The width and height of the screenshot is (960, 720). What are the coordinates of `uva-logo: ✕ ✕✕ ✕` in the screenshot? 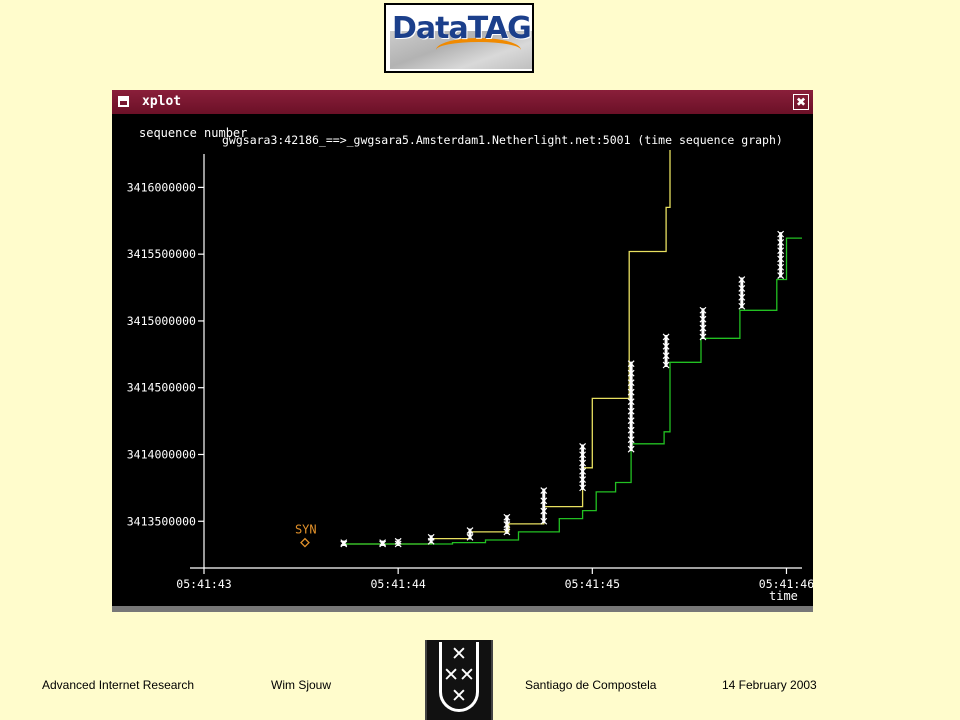 It's located at (459, 680).